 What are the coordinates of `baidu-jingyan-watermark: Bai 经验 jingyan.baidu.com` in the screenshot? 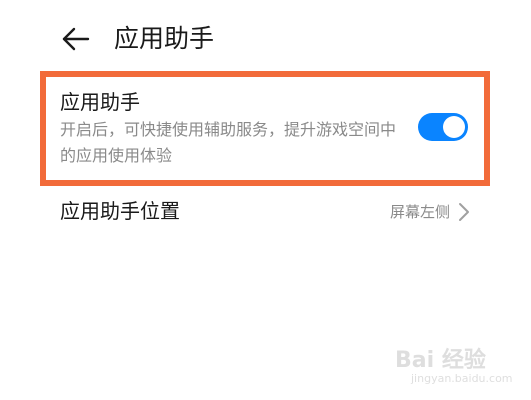 It's located at (456, 367).